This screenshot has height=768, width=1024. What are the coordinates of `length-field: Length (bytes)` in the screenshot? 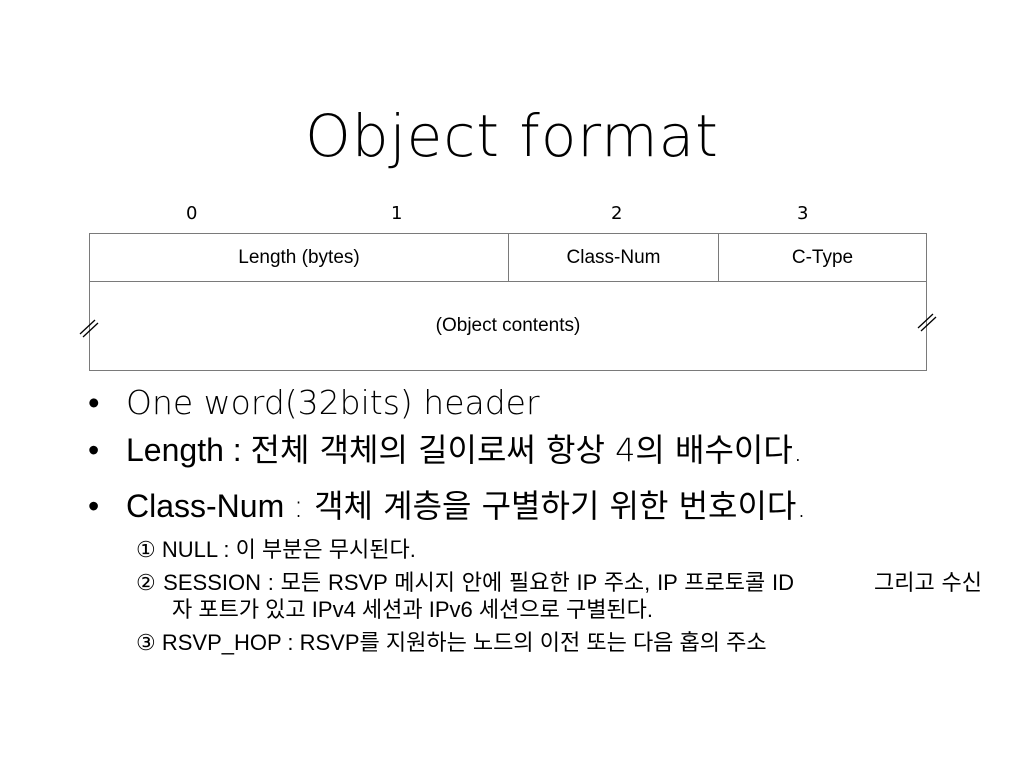 It's located at (299, 257).